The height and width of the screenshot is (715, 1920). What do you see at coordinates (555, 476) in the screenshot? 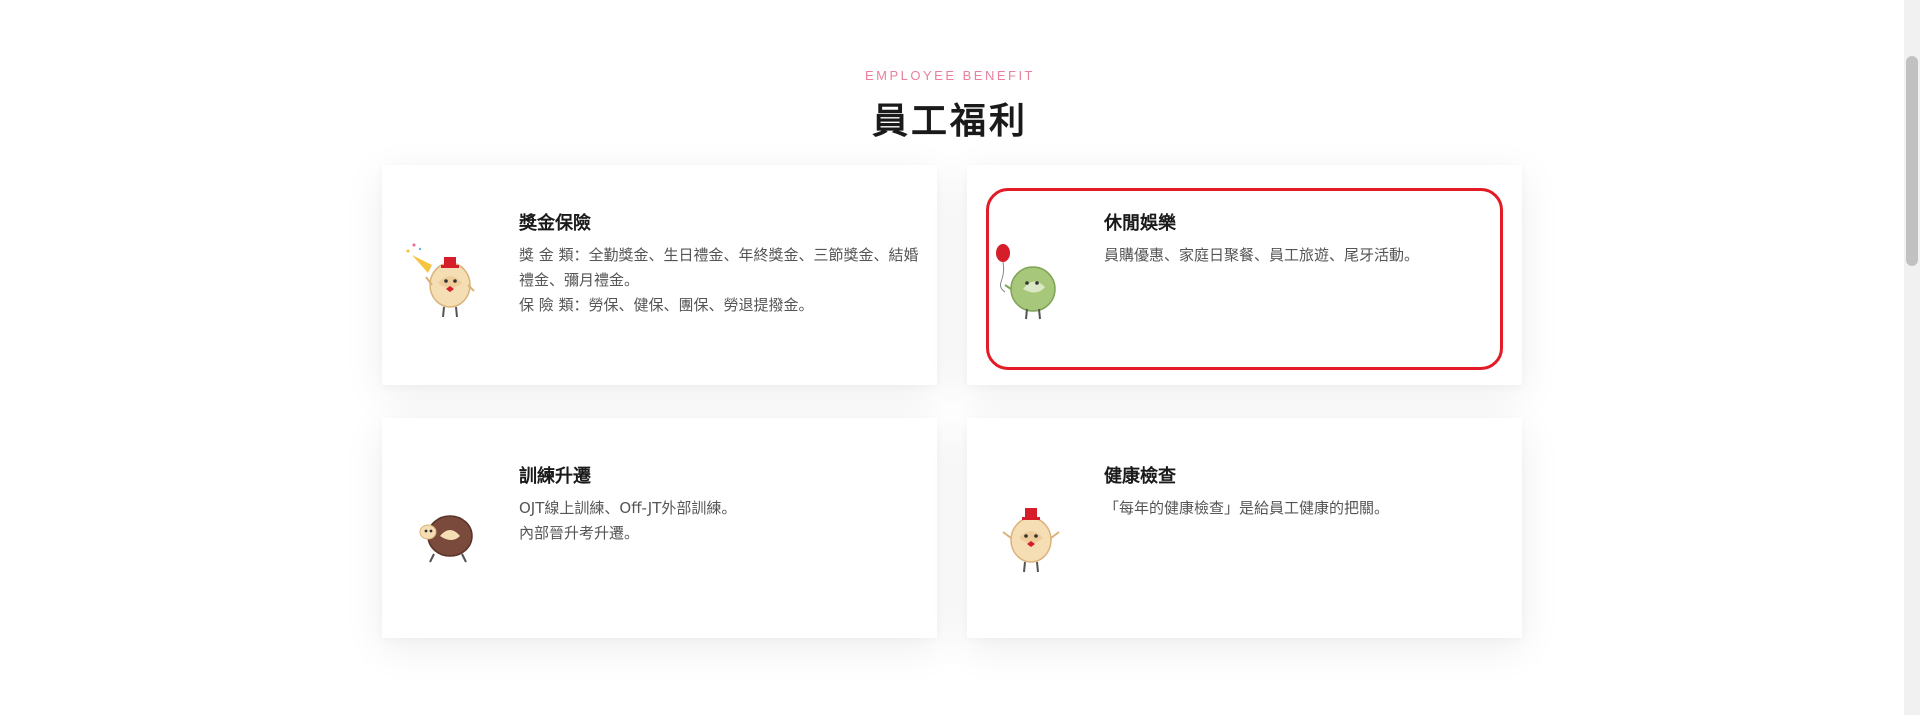
I see `card-title: 訓練升遷` at bounding box center [555, 476].